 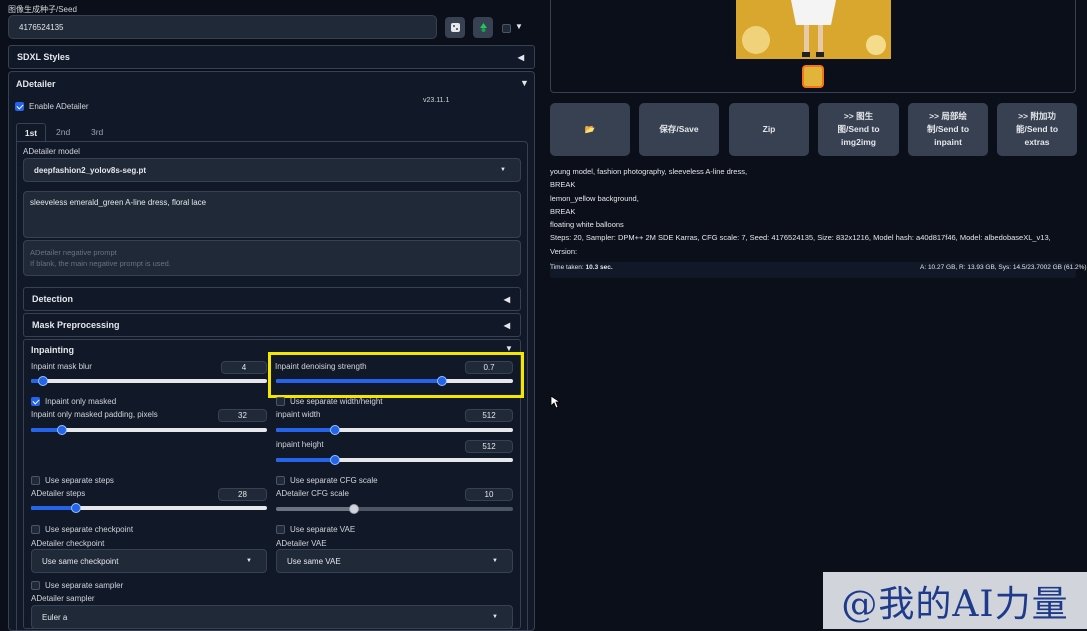 What do you see at coordinates (52, 350) in the screenshot?
I see `inpainting-title: Inpainting` at bounding box center [52, 350].